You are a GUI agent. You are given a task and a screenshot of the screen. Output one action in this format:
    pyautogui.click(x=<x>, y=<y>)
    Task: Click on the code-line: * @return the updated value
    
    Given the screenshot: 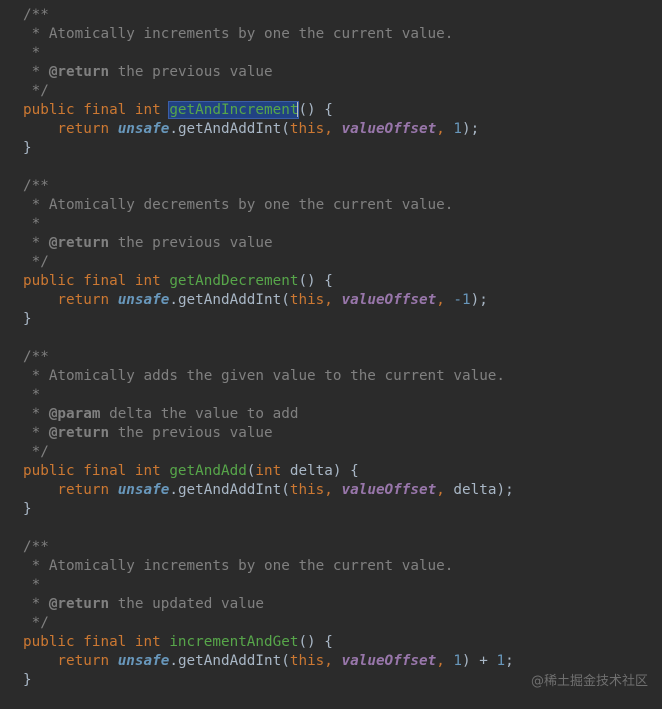 What is the action you would take?
    pyautogui.click(x=268, y=604)
    